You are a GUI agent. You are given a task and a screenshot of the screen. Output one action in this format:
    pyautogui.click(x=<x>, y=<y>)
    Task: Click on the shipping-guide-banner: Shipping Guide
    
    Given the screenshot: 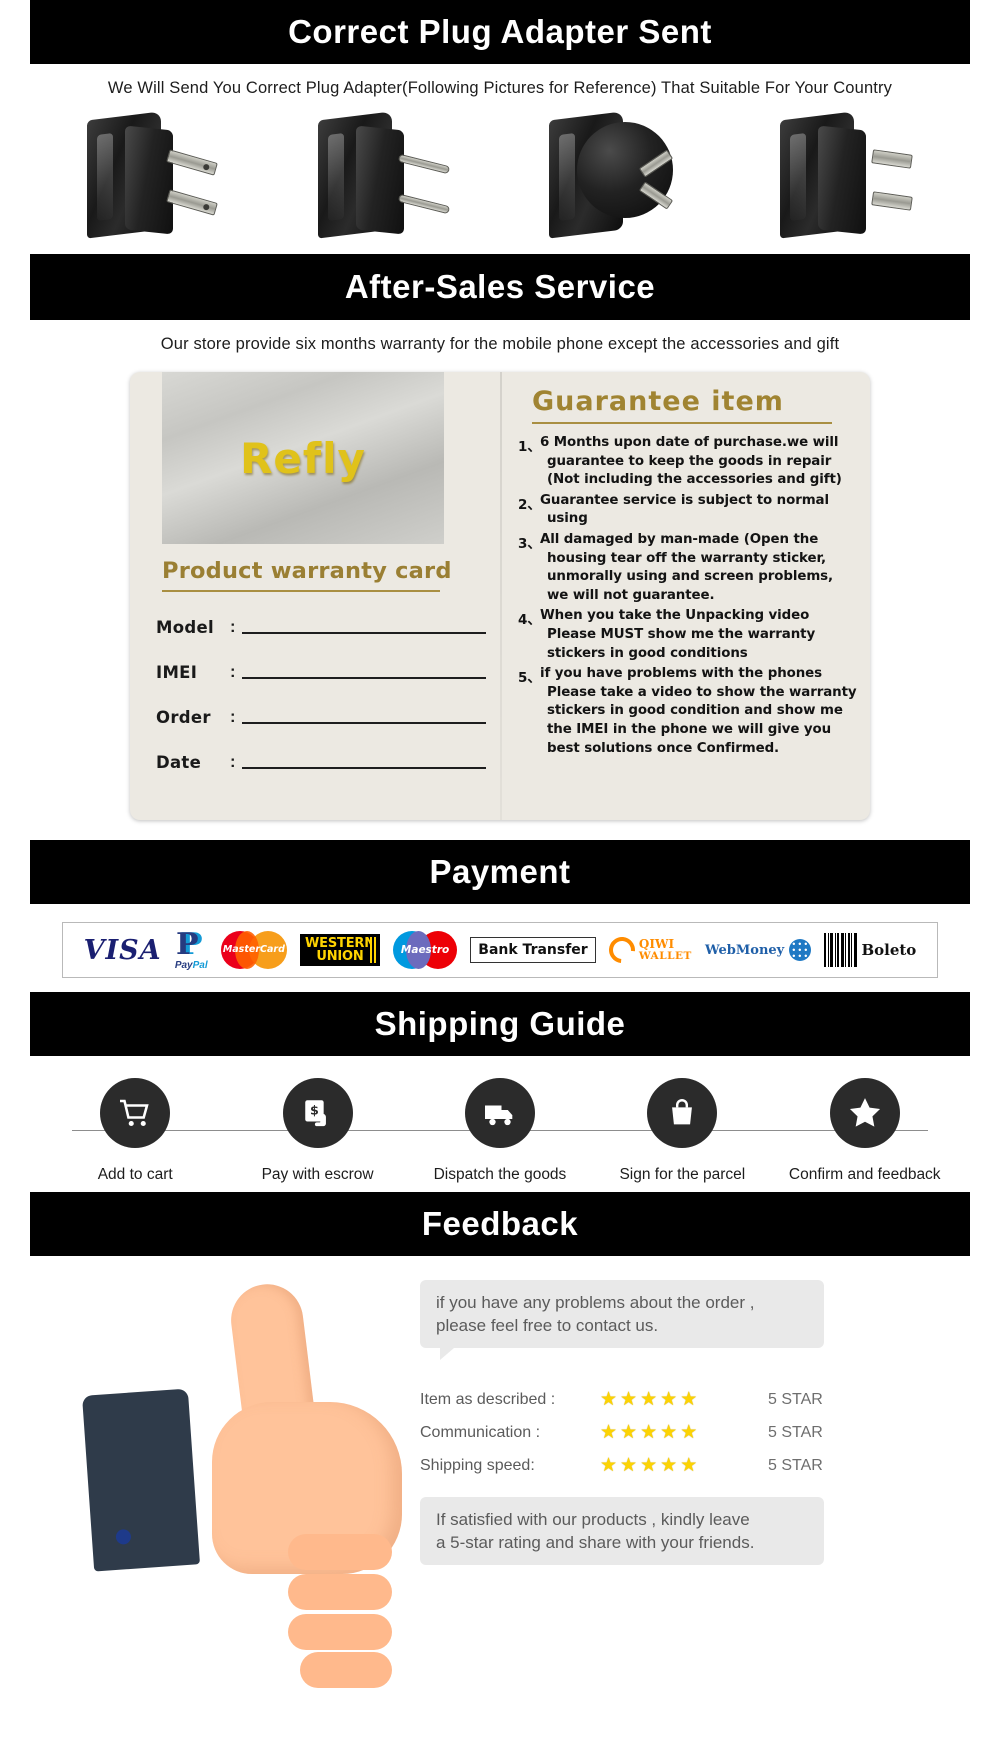 What is the action you would take?
    pyautogui.click(x=500, y=1024)
    